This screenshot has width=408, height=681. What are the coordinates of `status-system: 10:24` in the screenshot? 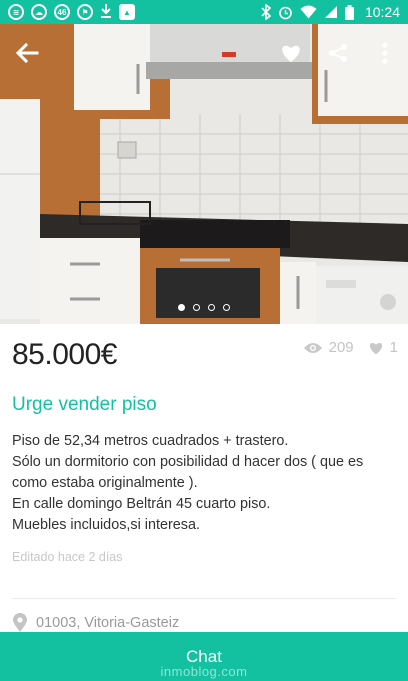 It's located at (330, 12).